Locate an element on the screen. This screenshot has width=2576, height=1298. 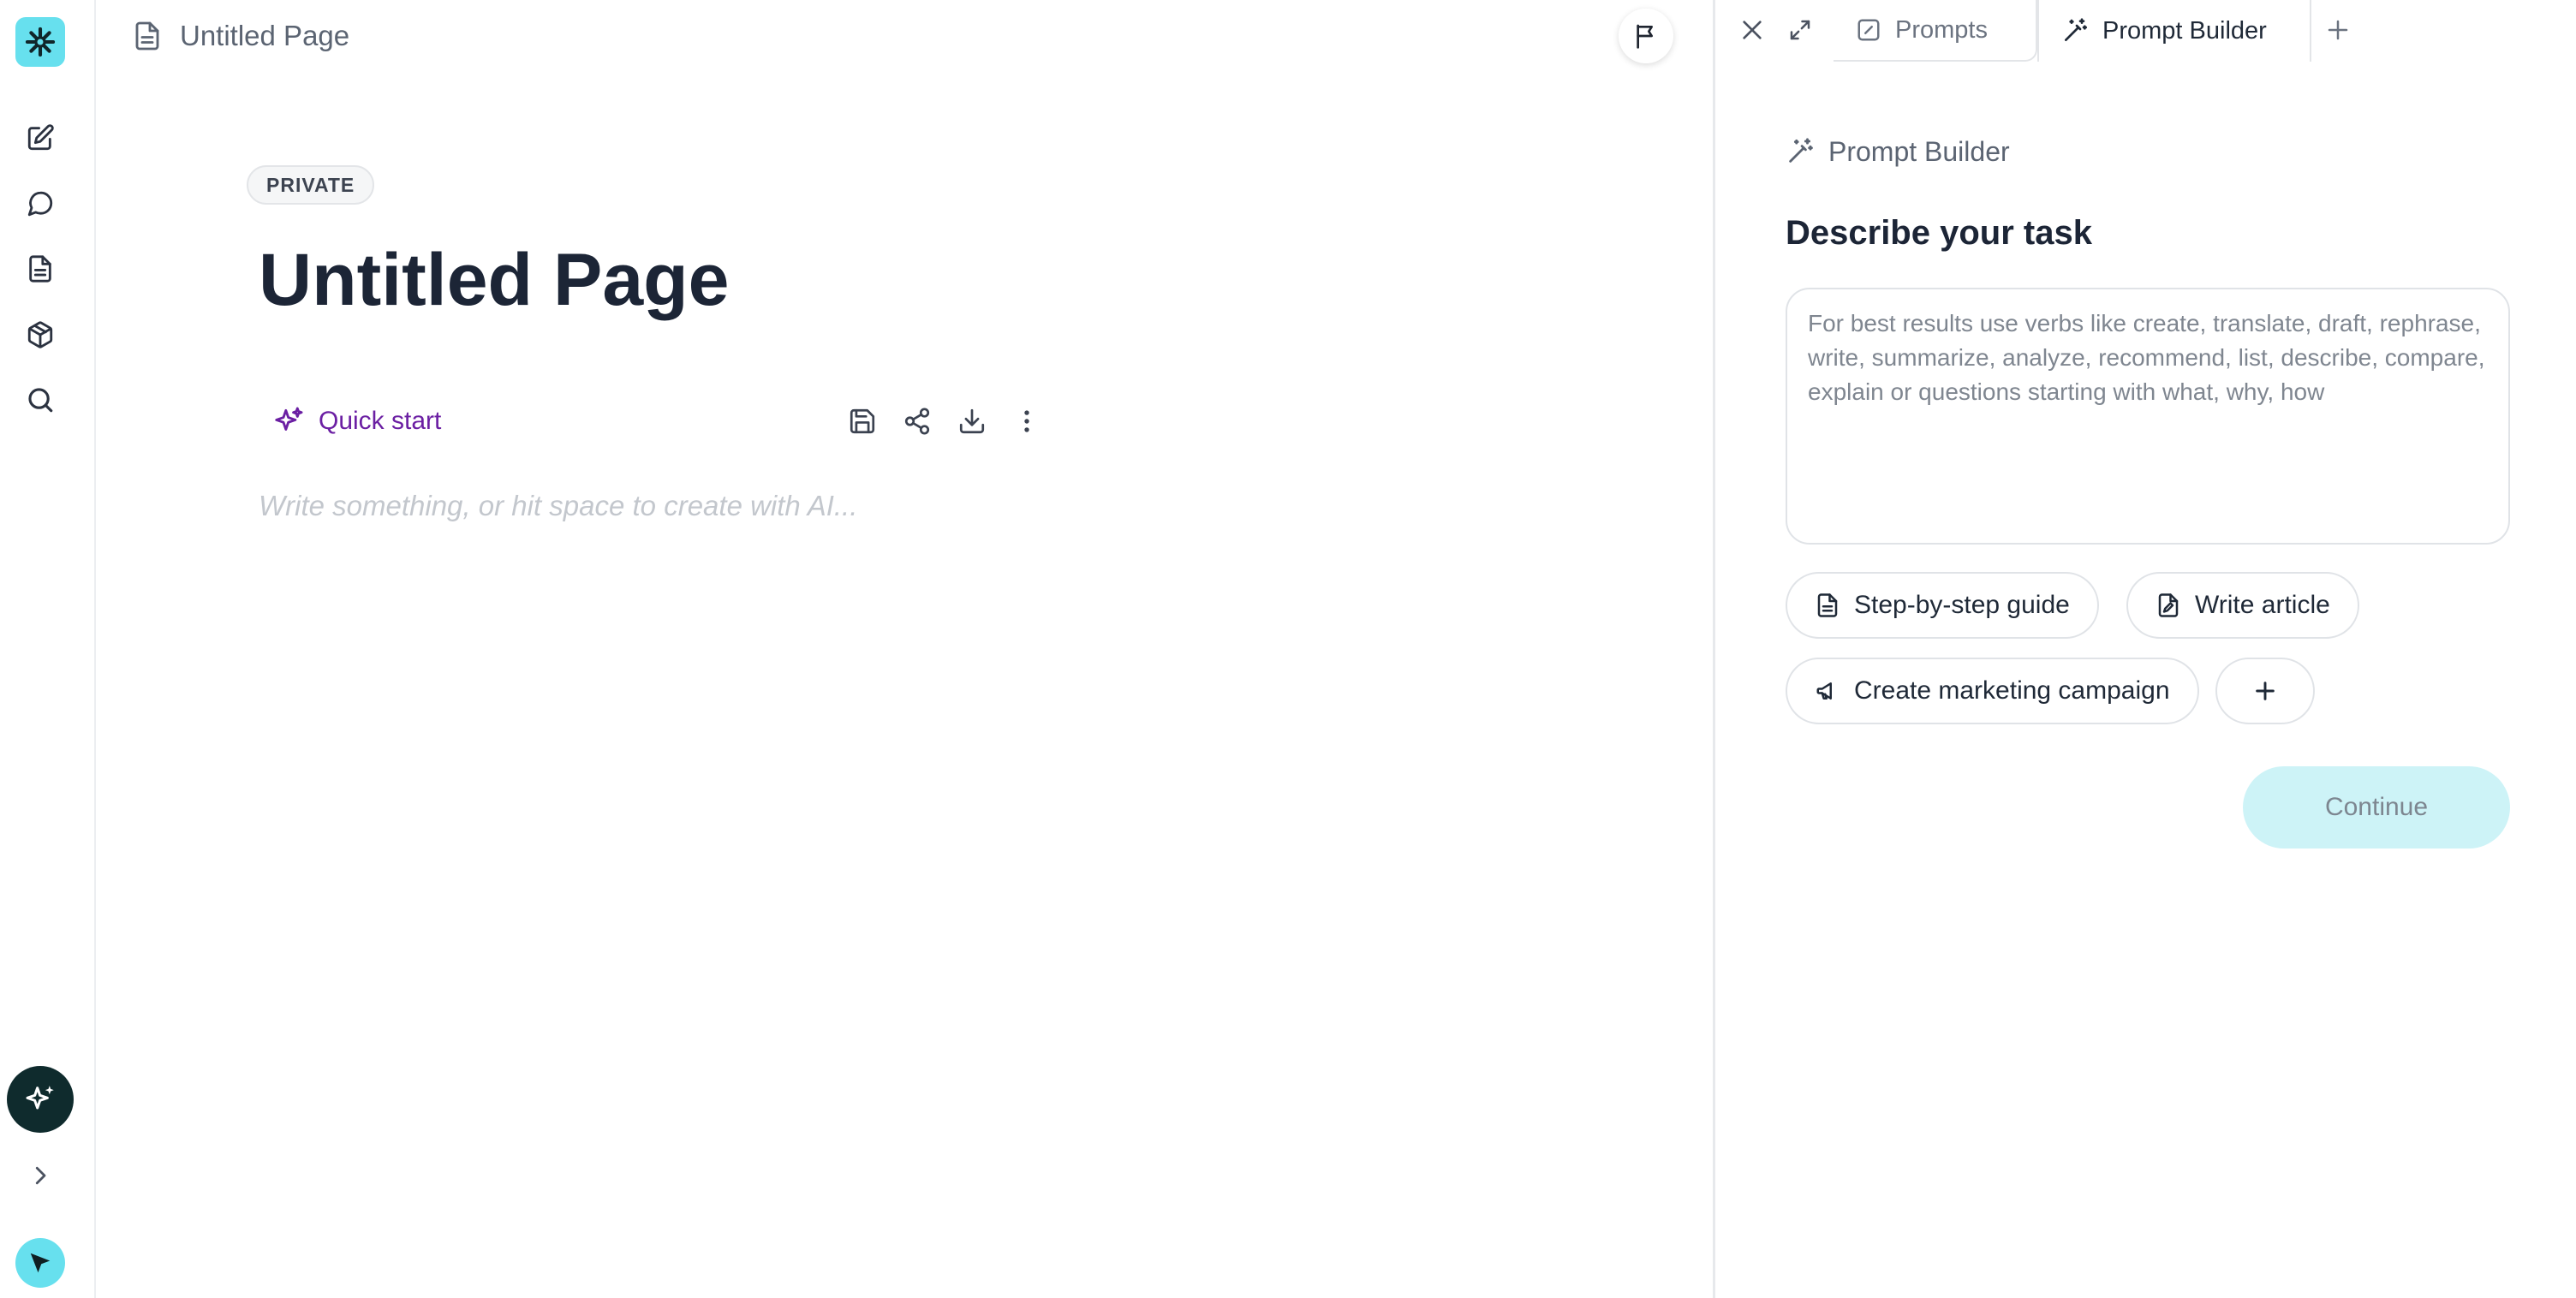
quick-start-button: Quick start is located at coordinates (356, 421).